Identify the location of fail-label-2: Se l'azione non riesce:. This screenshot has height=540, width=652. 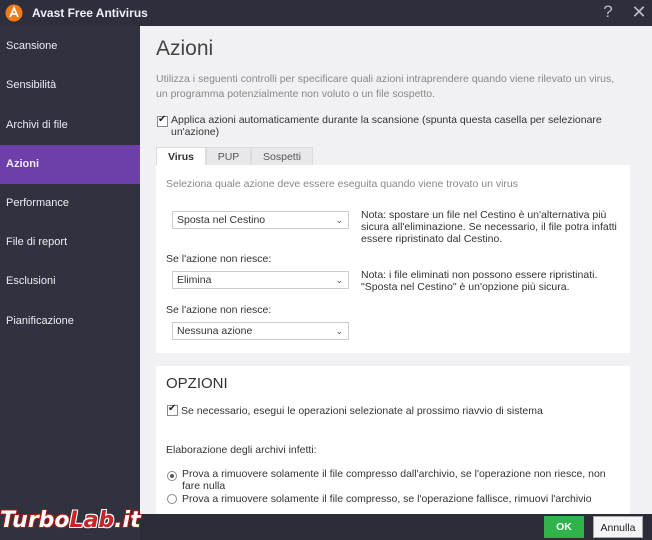
(219, 310).